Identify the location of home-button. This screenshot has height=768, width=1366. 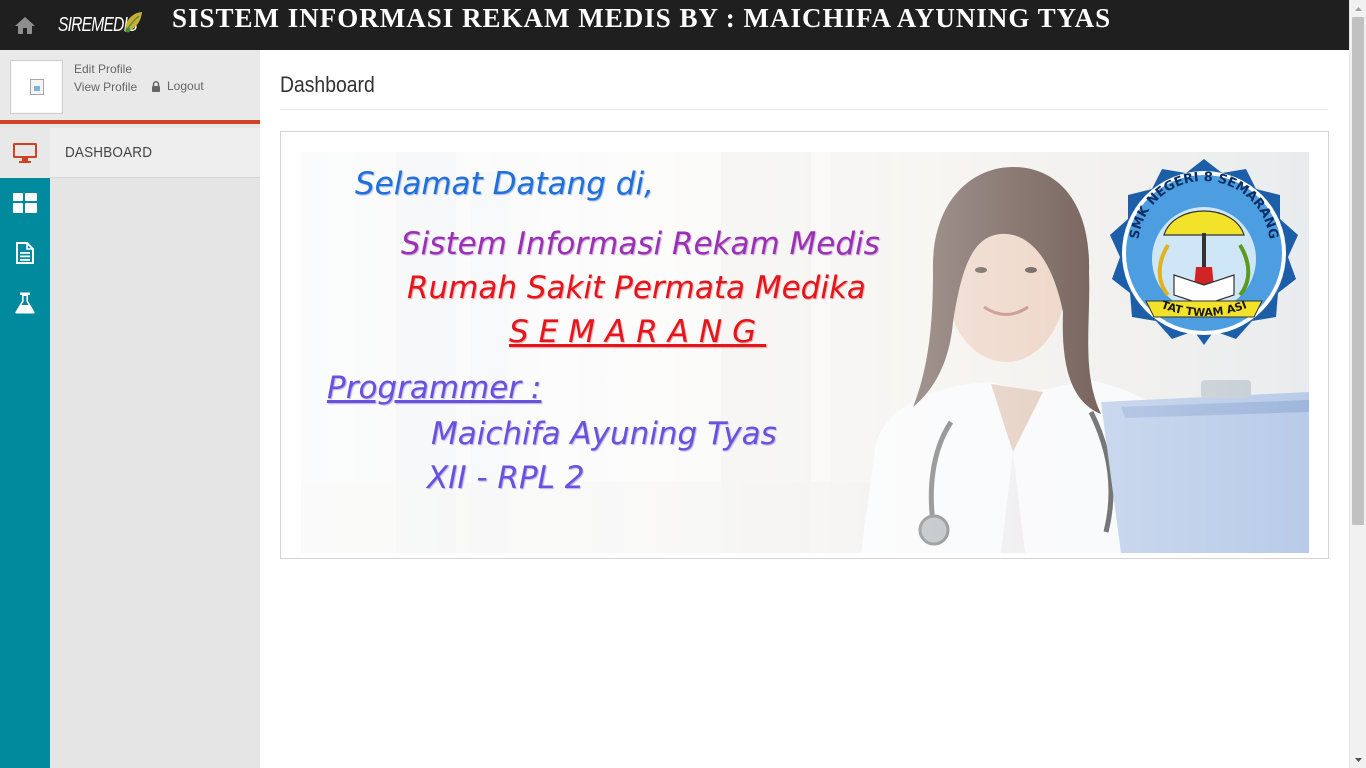
(25, 25).